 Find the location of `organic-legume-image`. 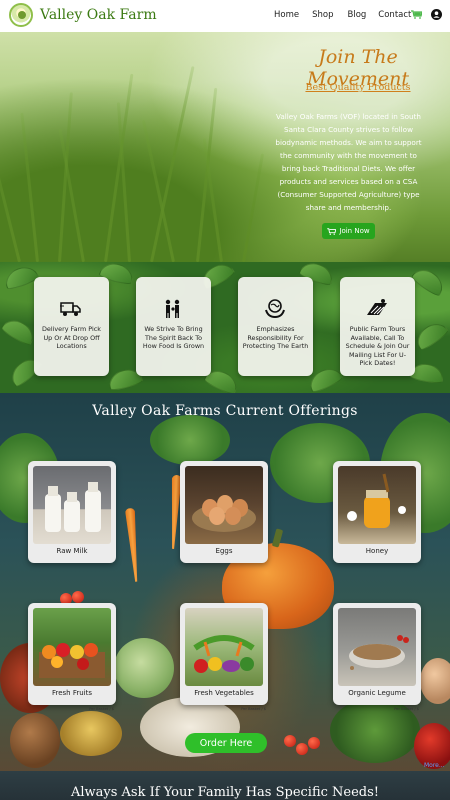

organic-legume-image is located at coordinates (377, 647).